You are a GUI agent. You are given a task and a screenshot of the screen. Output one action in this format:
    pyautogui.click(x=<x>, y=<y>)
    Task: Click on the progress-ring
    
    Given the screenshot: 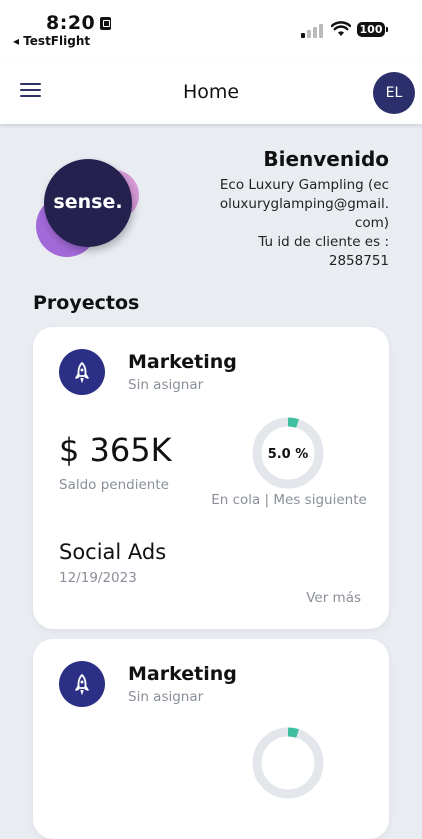 What is the action you would take?
    pyautogui.click(x=288, y=763)
    